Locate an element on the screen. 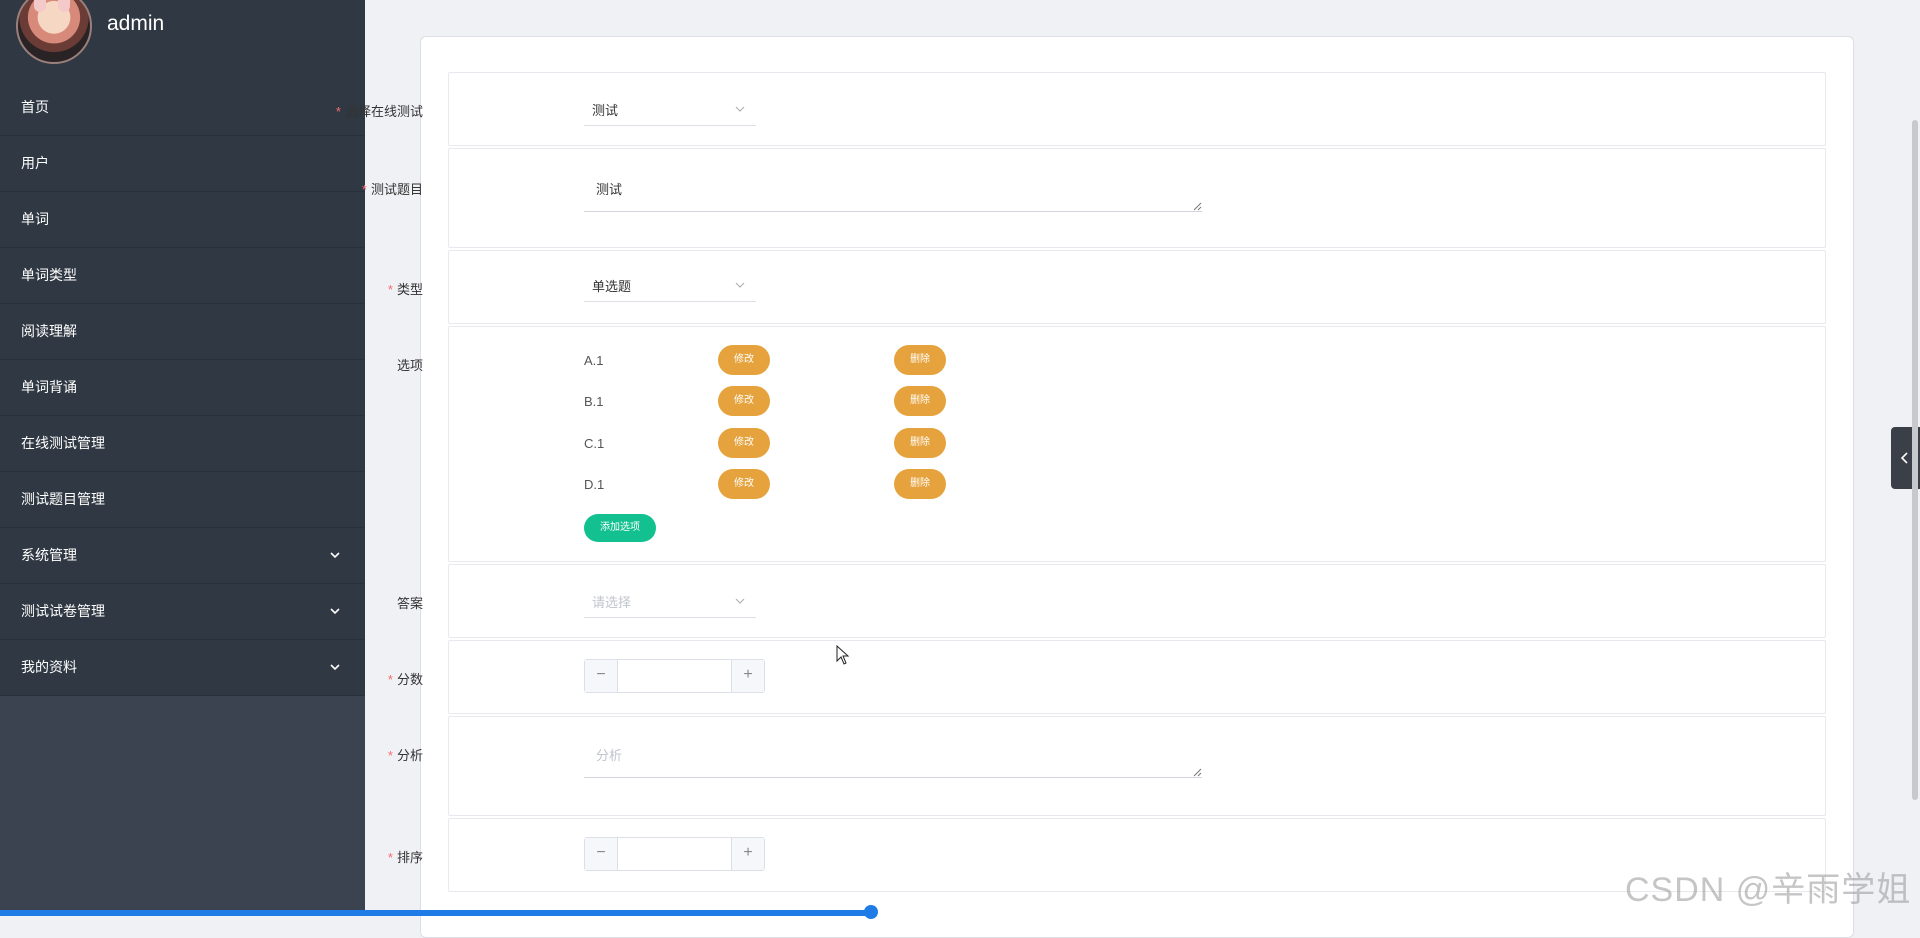  form-row-analysis: * 分析 分析 is located at coordinates (1107, 766).